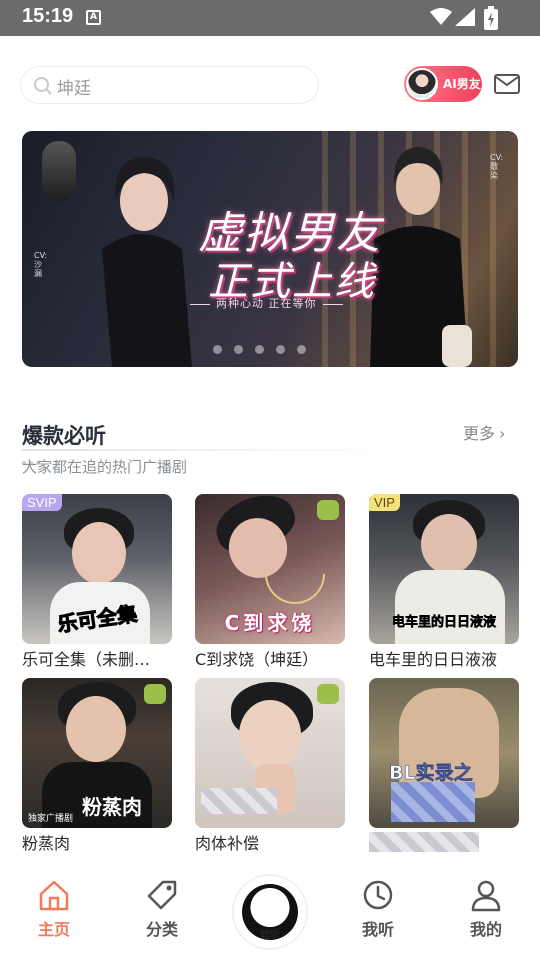 This screenshot has width=540, height=960. What do you see at coordinates (43, 86) in the screenshot?
I see `search-icon` at bounding box center [43, 86].